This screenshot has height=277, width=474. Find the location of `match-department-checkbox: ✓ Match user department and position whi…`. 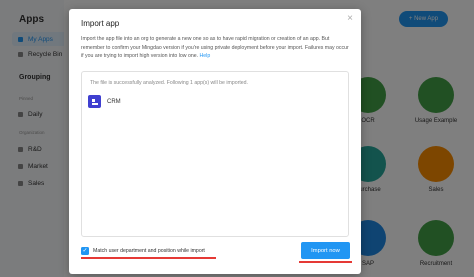

match-department-checkbox: ✓ Match user department and position whi… is located at coordinates (143, 251).